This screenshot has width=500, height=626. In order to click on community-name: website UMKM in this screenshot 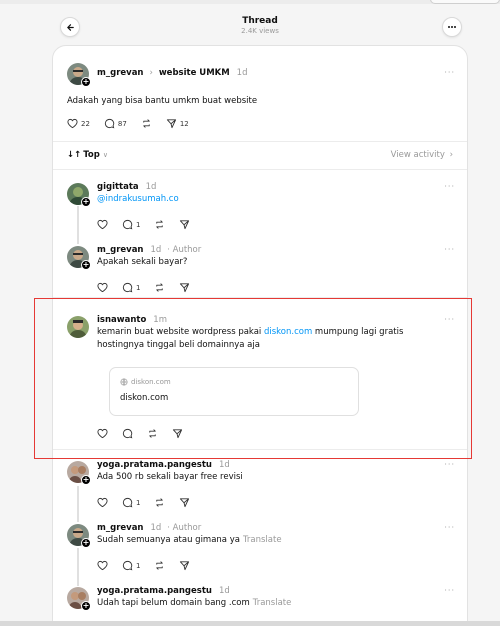, I will do `click(194, 73)`.